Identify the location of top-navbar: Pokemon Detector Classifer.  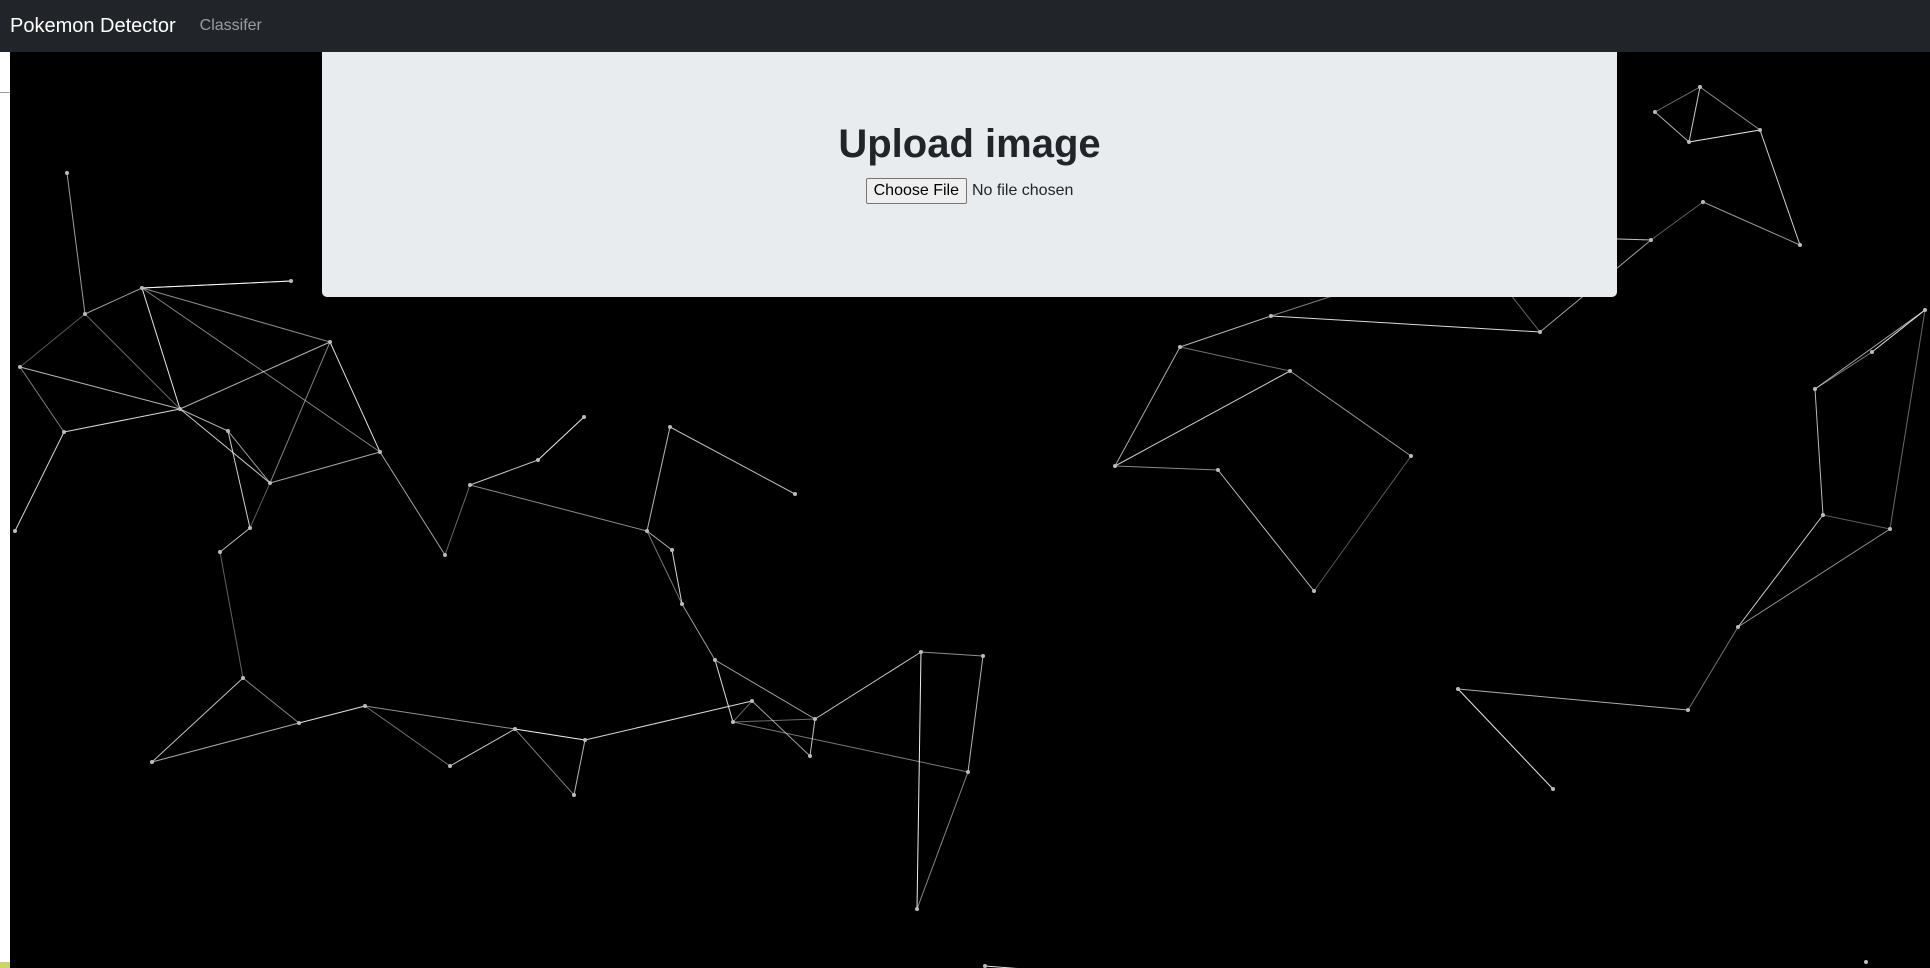
(965, 26).